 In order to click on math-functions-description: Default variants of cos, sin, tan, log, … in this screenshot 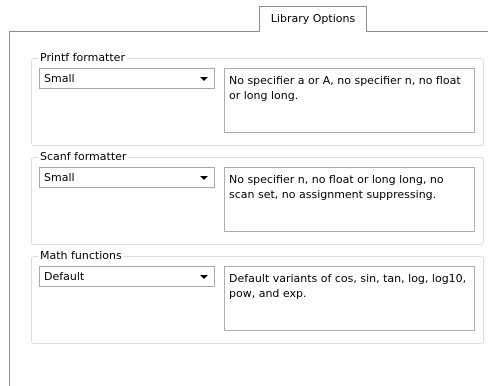, I will do `click(349, 298)`.